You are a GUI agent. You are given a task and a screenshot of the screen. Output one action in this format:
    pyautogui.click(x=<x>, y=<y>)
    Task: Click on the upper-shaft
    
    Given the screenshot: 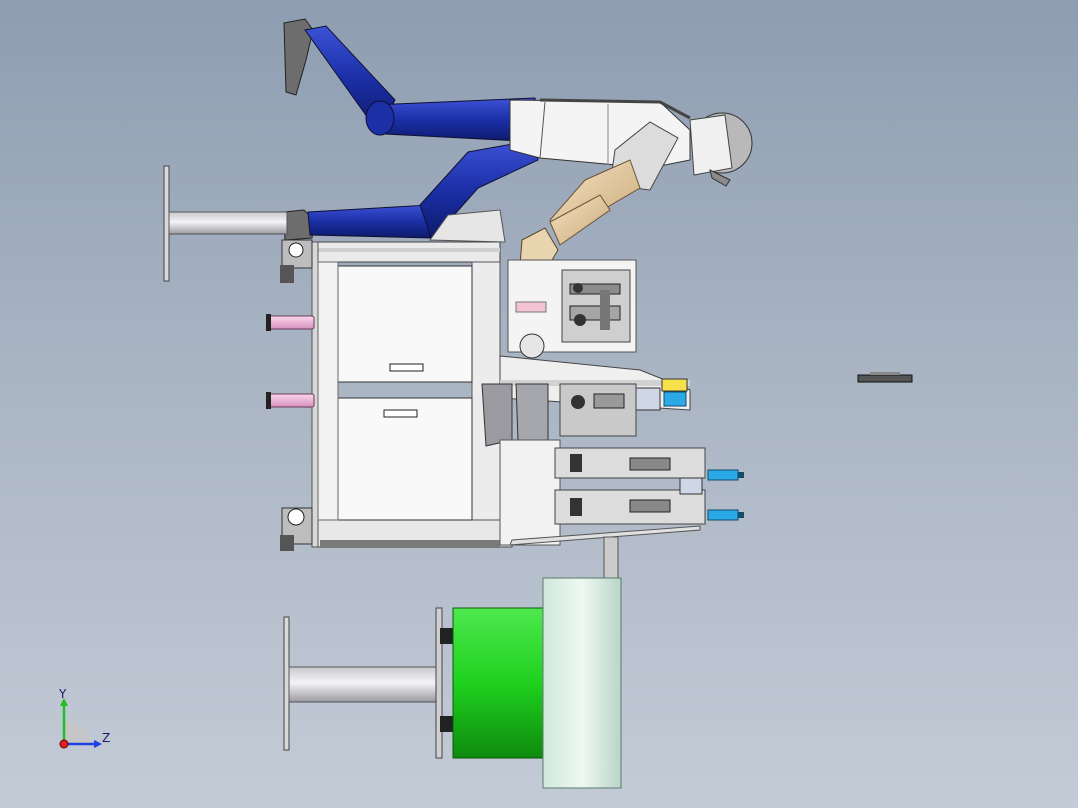 What is the action you would take?
    pyautogui.click(x=228, y=223)
    